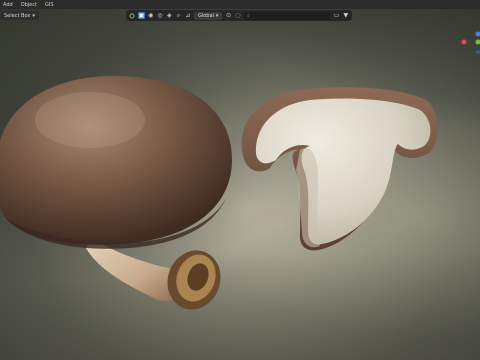 This screenshot has width=480, height=360. I want to click on vertex-icon: ◉, so click(151, 15).